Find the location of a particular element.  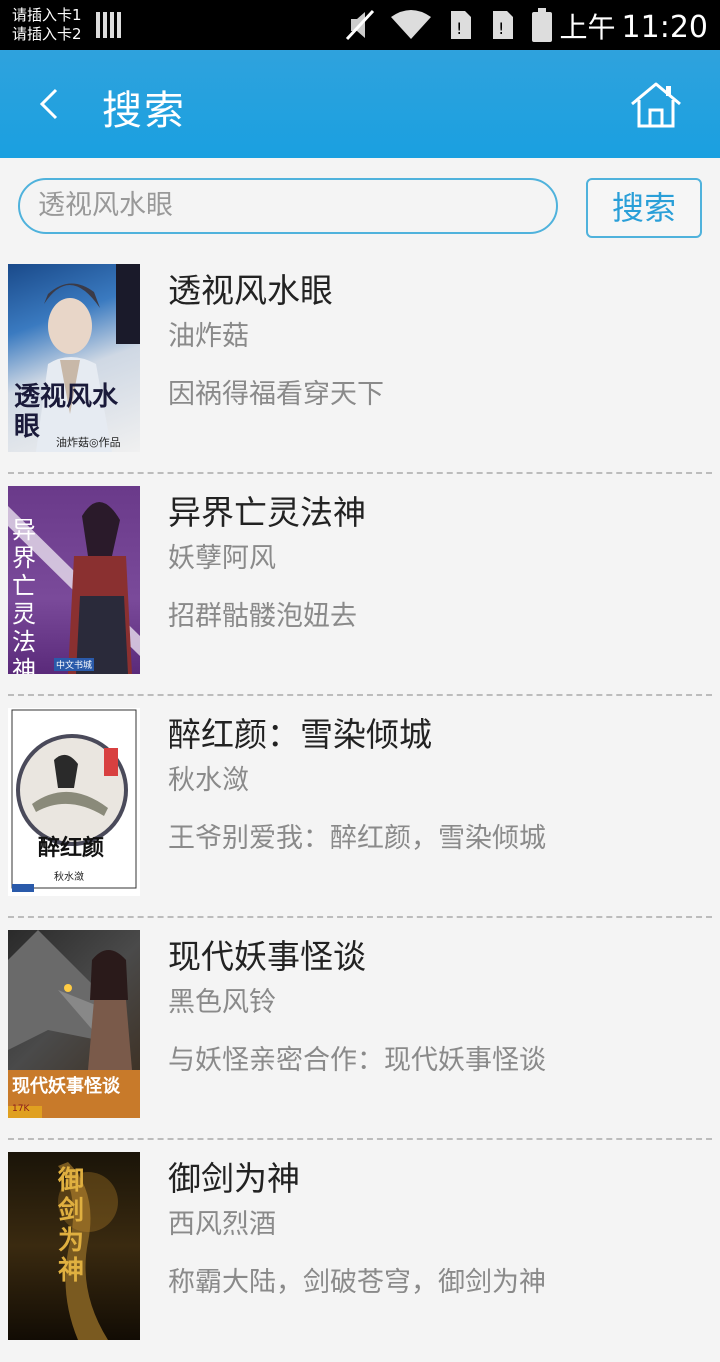

cover-title: 现代妖事怪谈 is located at coordinates (66, 1086).